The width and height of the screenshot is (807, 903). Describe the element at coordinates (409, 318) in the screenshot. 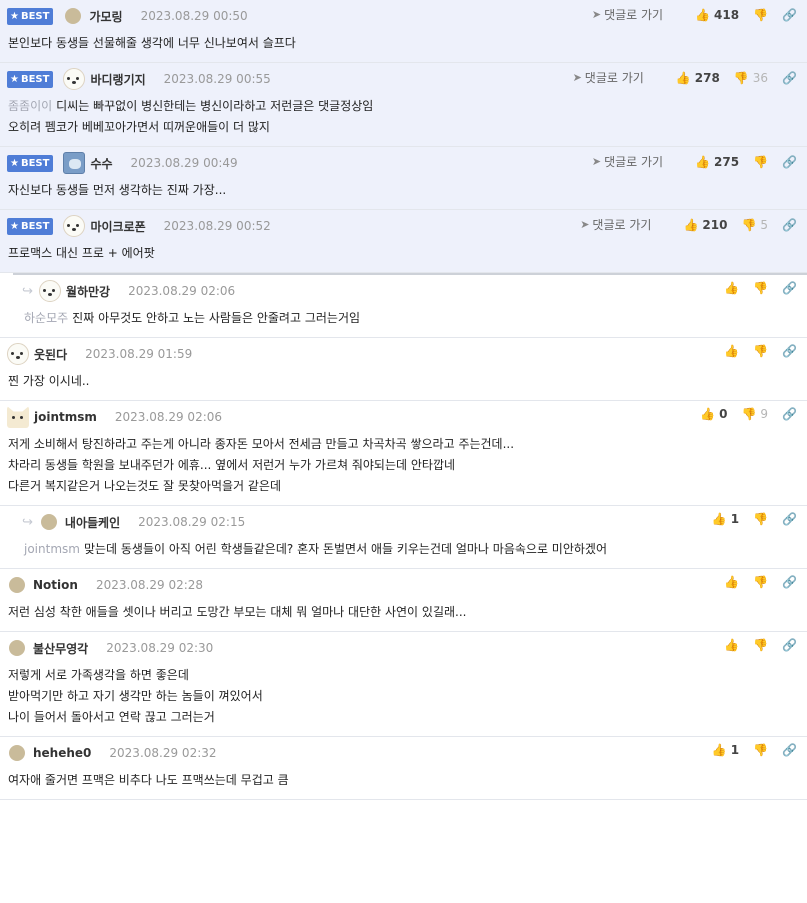

I see `comment-body: 하순모주 진짜 아무것도 안하고 노는 사람들은 안줄려고 그러는거임` at that location.